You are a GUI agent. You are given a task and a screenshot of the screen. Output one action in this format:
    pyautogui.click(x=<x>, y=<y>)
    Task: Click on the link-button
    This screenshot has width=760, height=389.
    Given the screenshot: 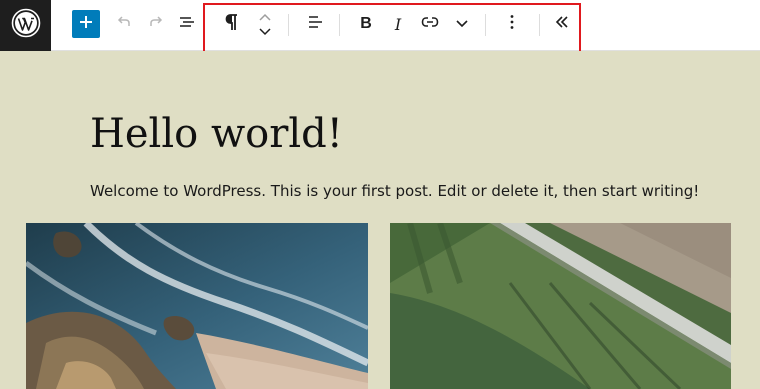 What is the action you would take?
    pyautogui.click(x=430, y=24)
    